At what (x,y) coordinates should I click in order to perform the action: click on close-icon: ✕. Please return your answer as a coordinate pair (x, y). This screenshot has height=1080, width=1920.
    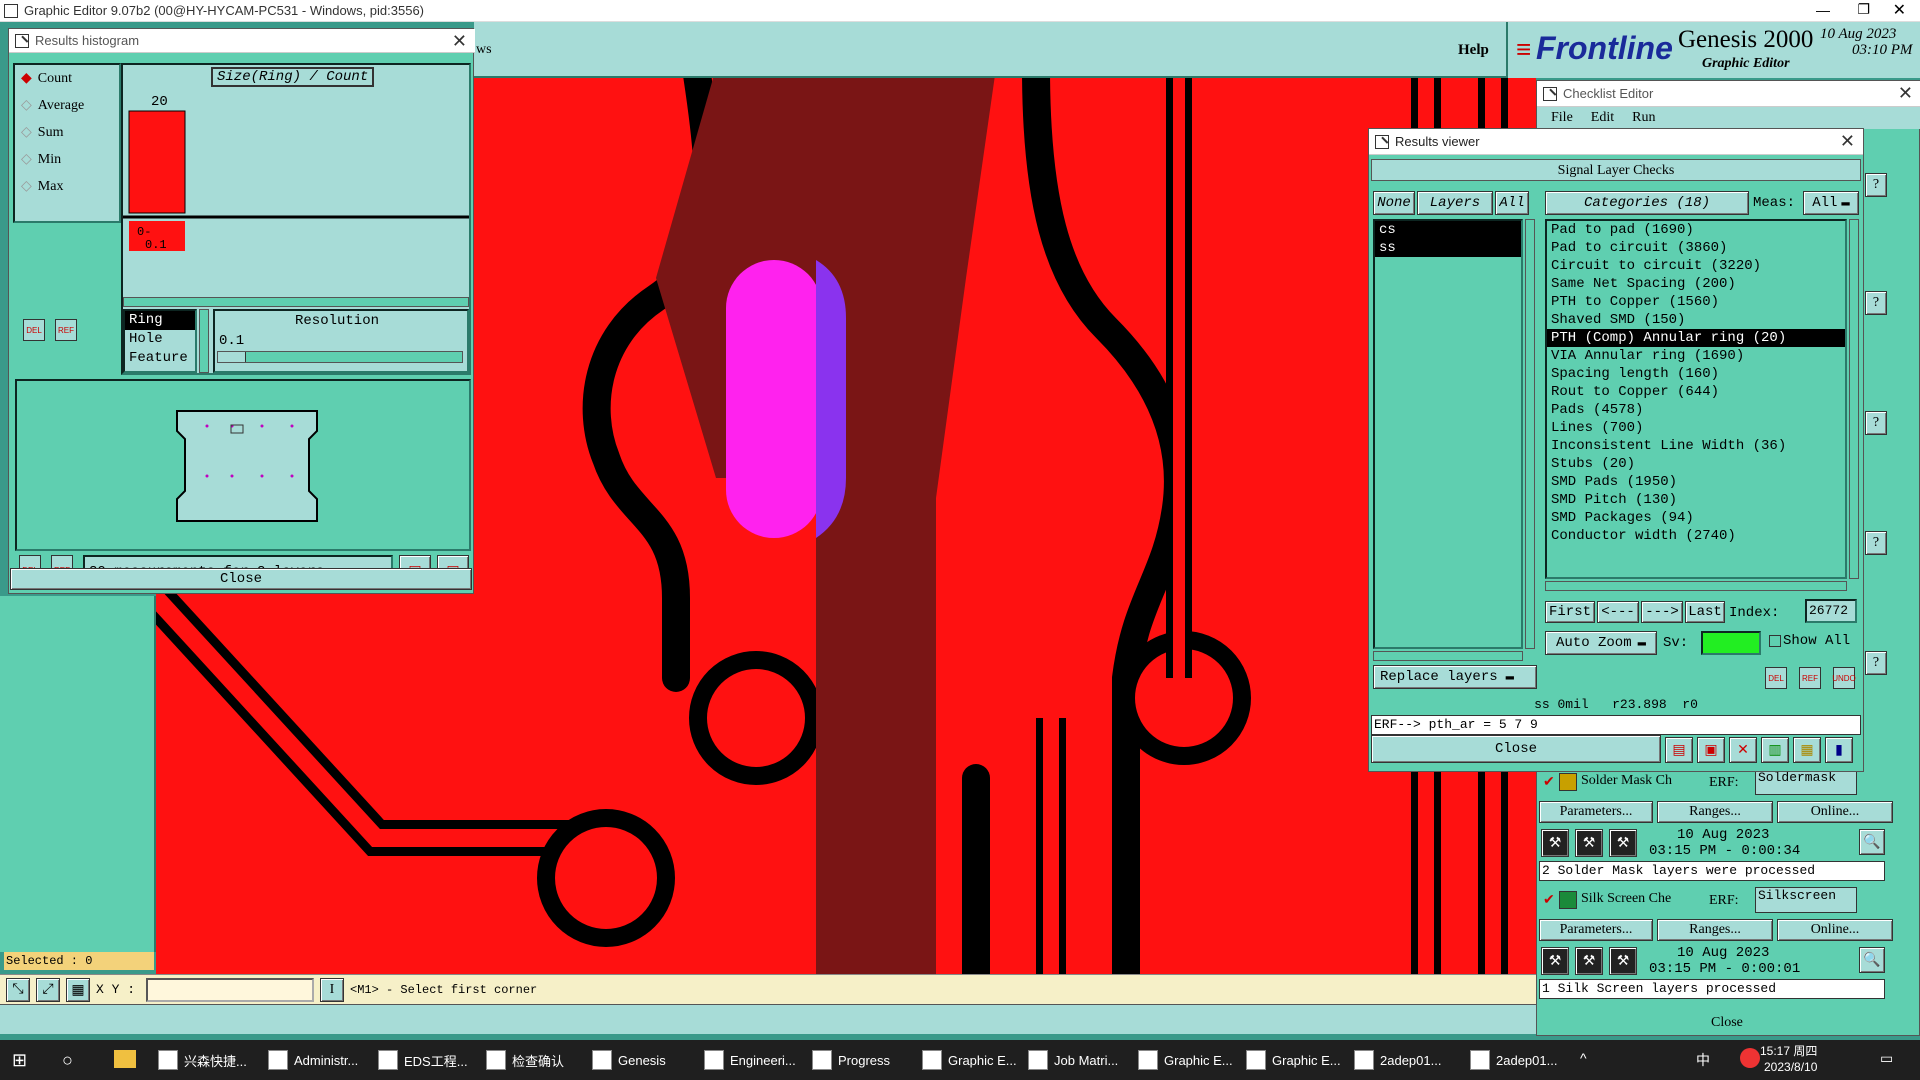
    Looking at the image, I should click on (1899, 10).